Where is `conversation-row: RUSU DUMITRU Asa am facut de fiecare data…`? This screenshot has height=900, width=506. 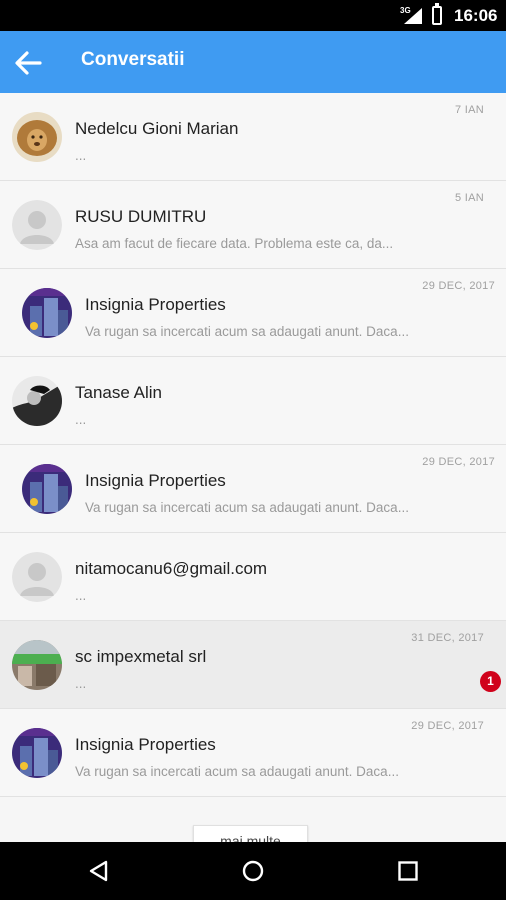
conversation-row: RUSU DUMITRU Asa am facut de fiecare data… is located at coordinates (253, 225).